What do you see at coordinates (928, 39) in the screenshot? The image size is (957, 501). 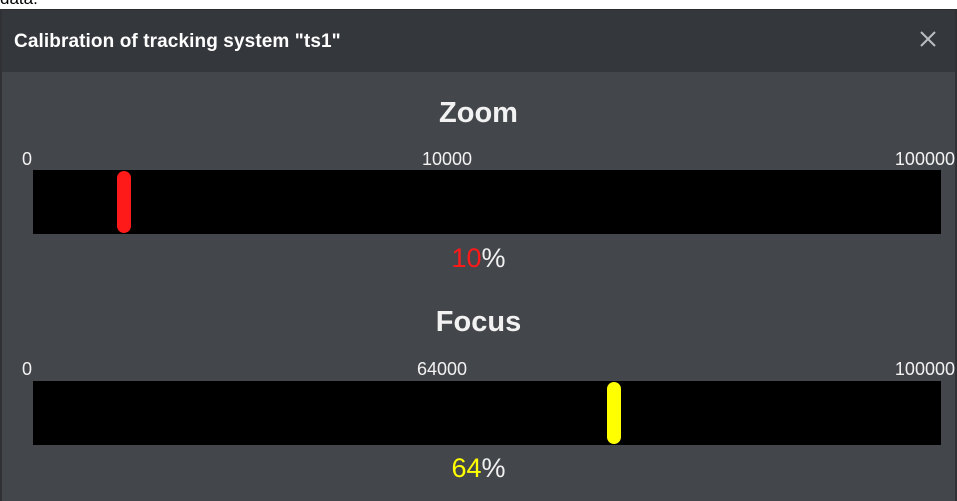 I see `close-icon` at bounding box center [928, 39].